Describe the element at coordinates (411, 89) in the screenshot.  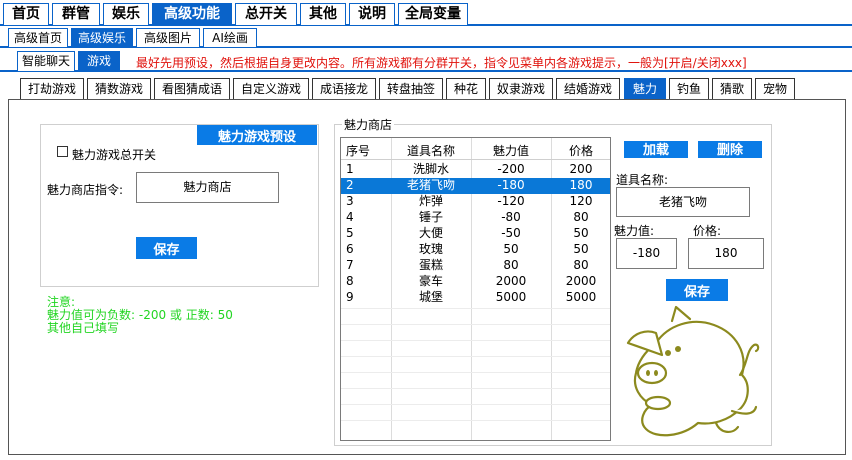
I see `tab-wheel-draw: 转盘抽签` at that location.